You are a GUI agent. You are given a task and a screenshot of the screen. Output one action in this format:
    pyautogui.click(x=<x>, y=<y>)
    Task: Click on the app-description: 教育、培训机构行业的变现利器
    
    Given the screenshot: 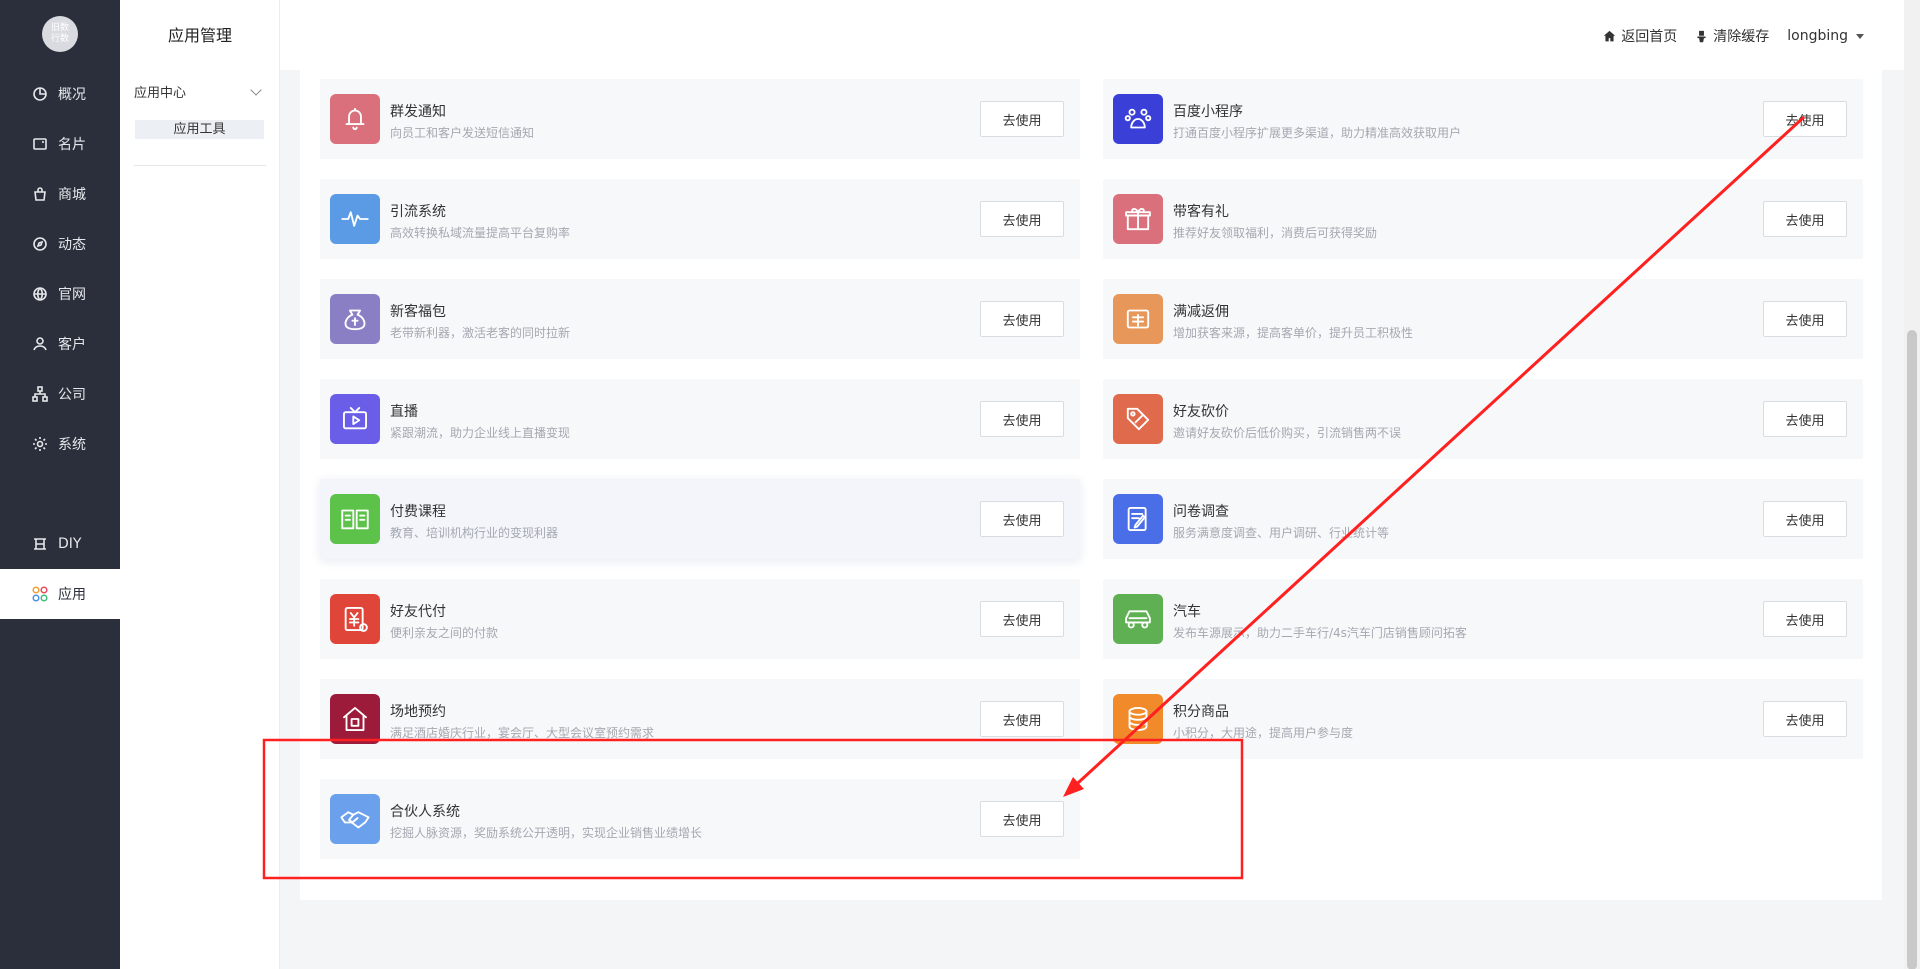 What is the action you would take?
    pyautogui.click(x=474, y=533)
    